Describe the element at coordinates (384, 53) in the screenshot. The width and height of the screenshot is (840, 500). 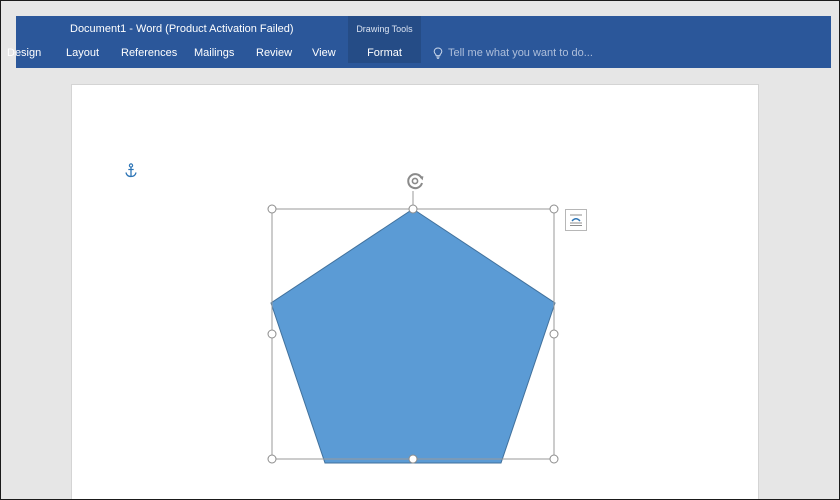
I see `tab-format-label: Format` at that location.